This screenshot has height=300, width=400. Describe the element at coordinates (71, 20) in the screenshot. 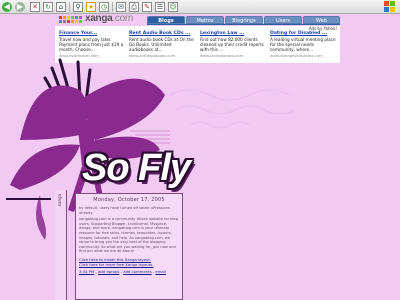

I see `logo-squares-icon` at that location.